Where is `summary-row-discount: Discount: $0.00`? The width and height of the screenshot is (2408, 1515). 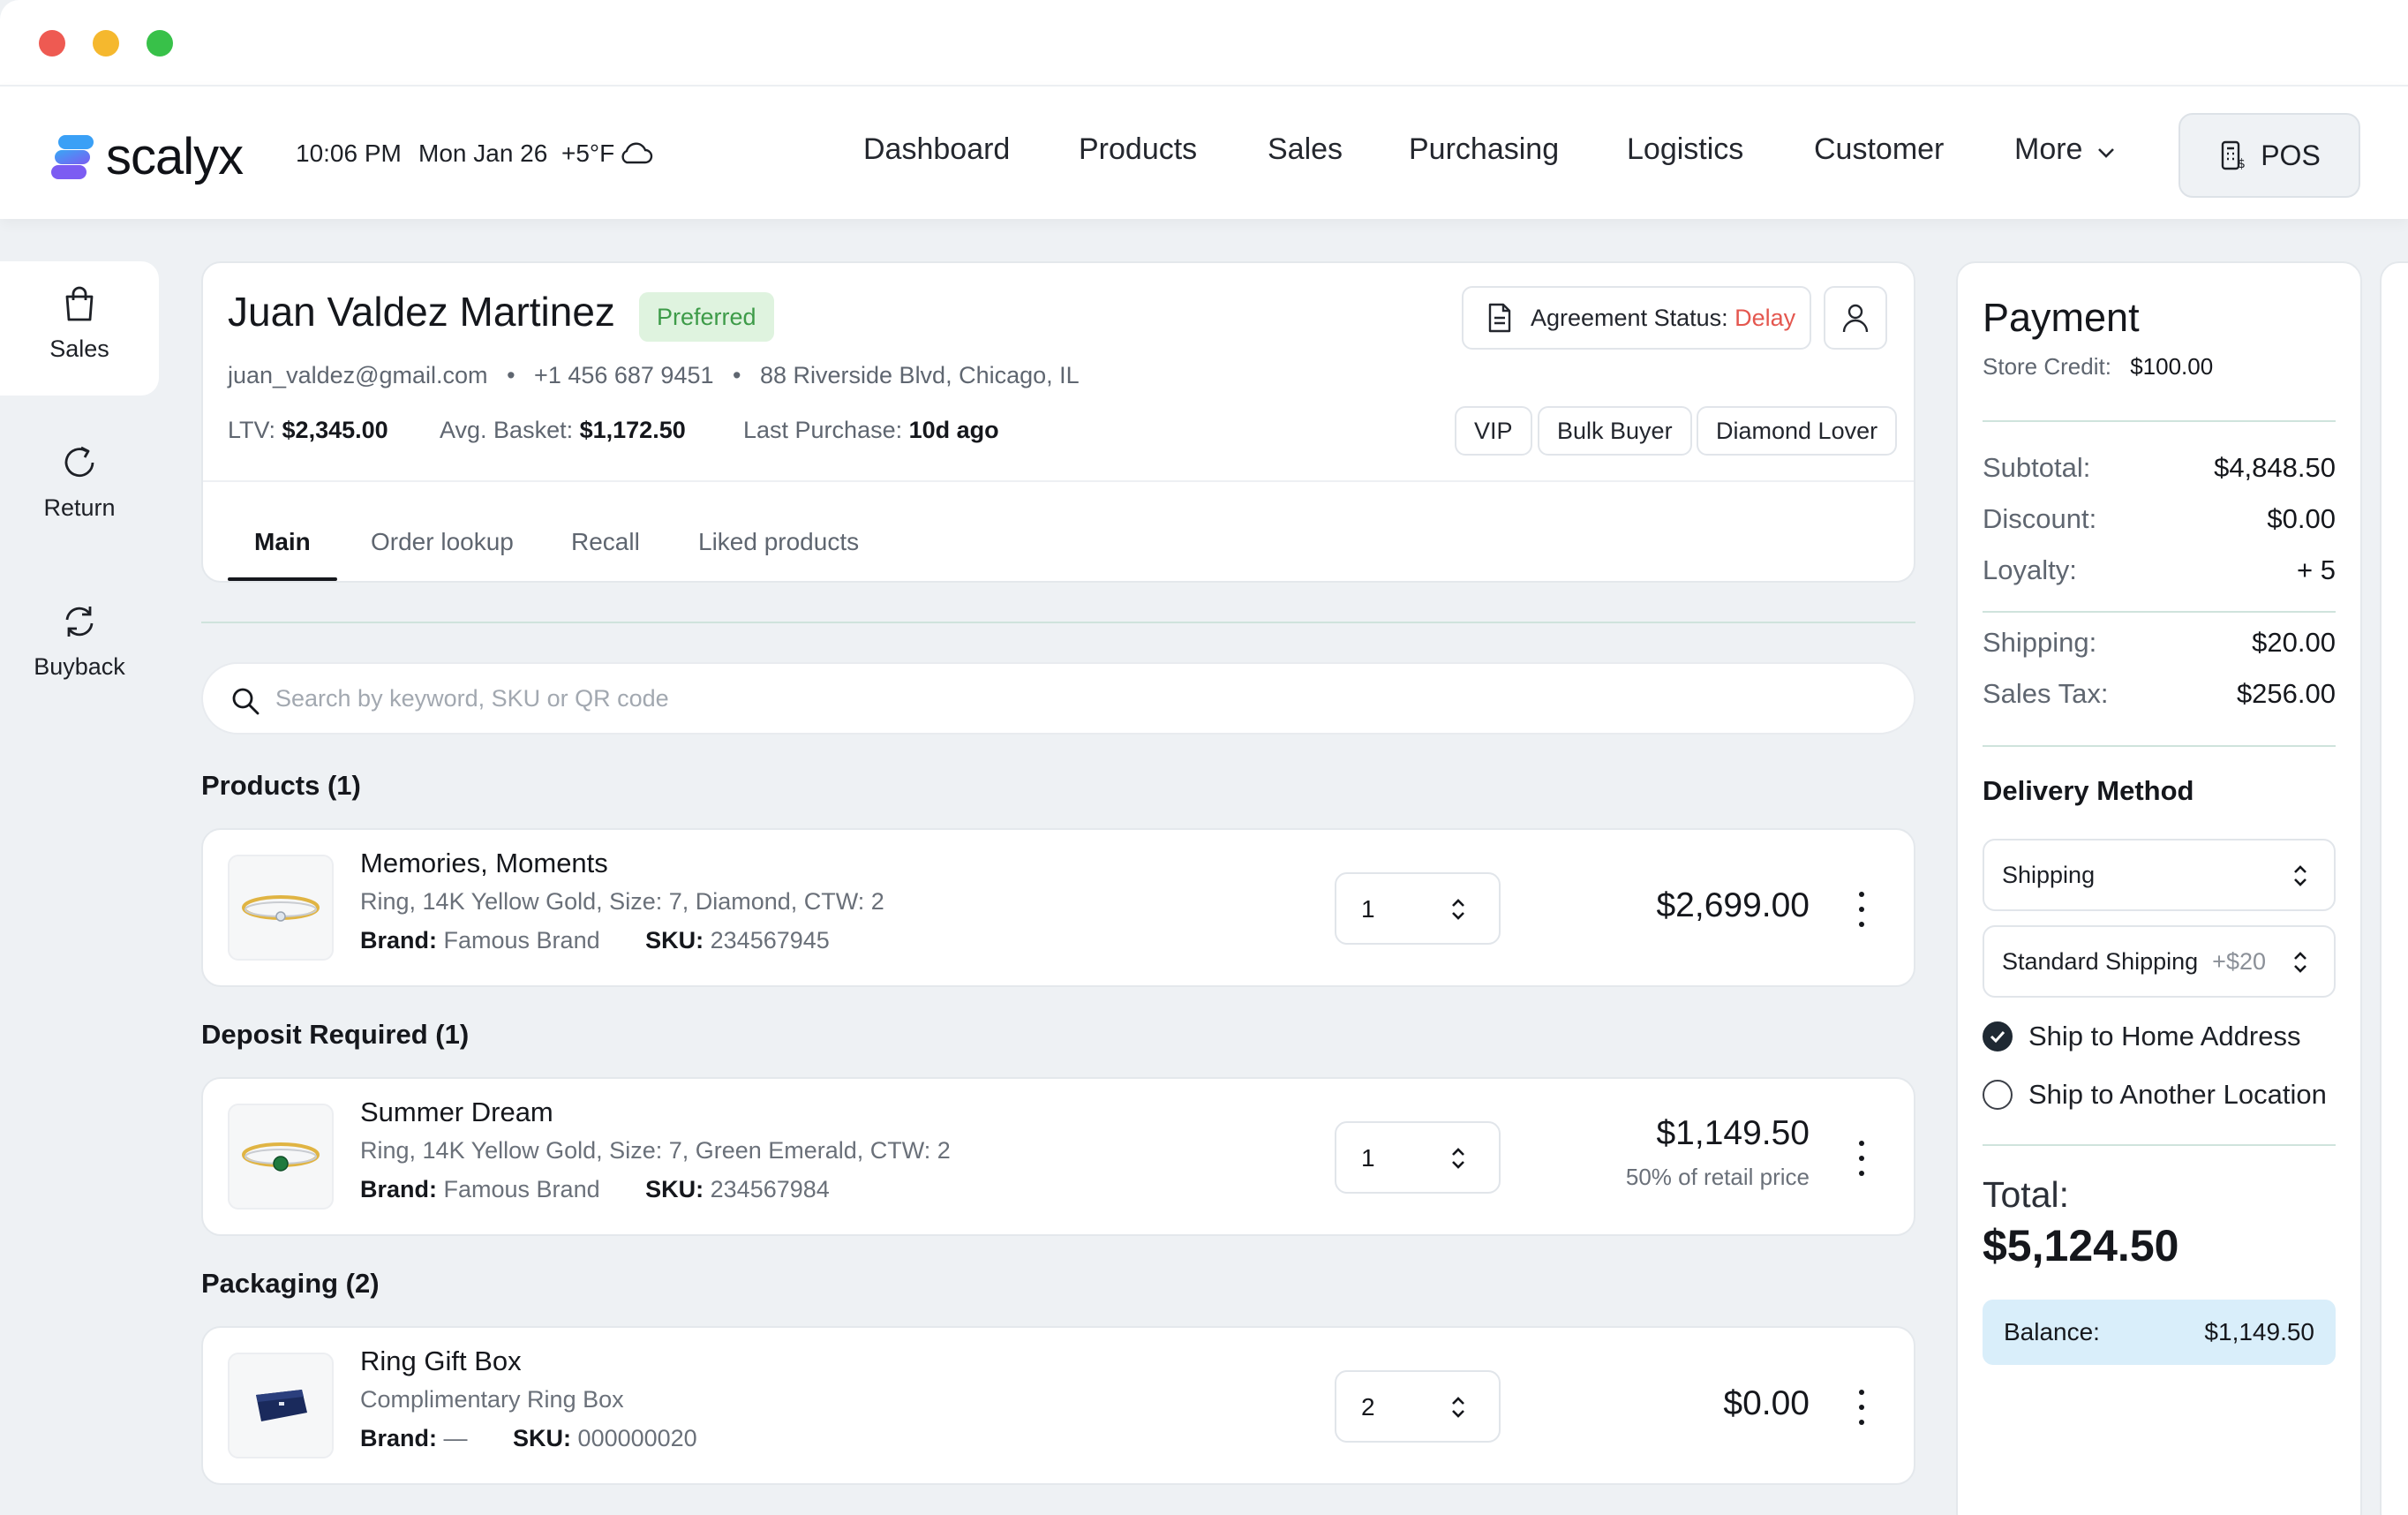 summary-row-discount: Discount: $0.00 is located at coordinates (2159, 519).